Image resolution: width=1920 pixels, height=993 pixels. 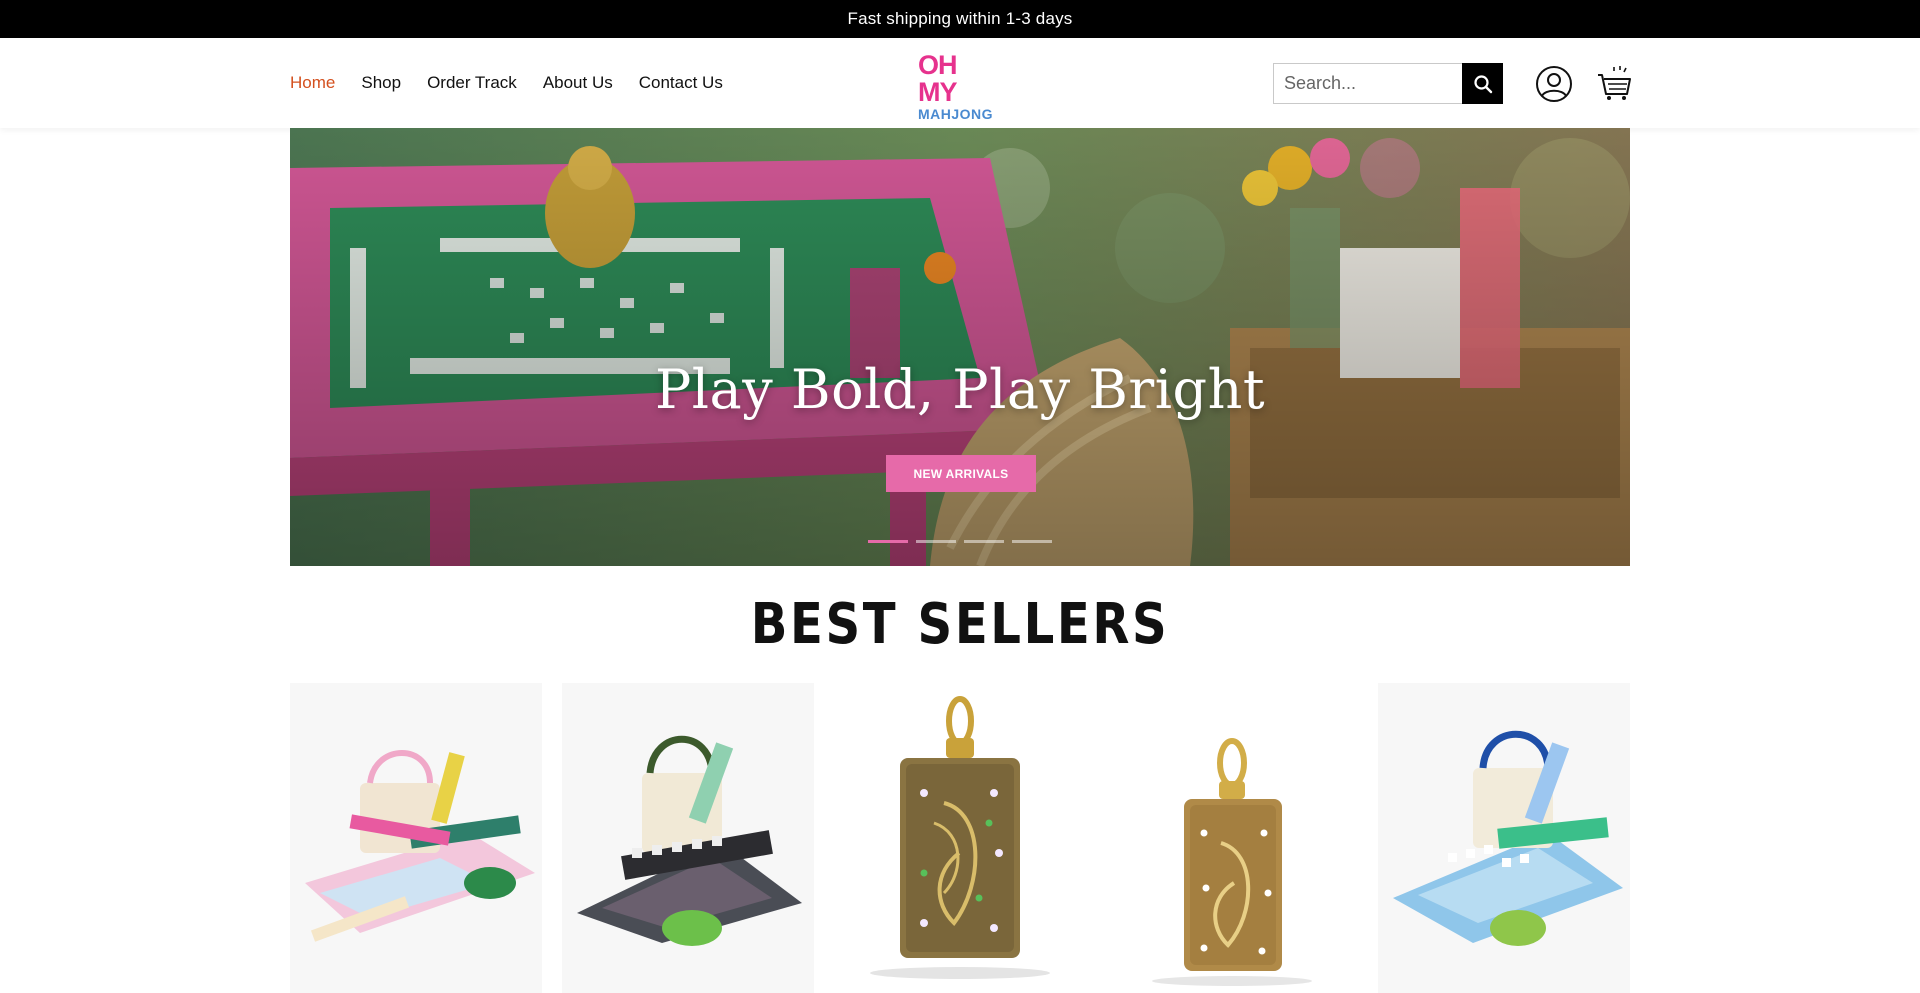 I want to click on best-sellers-title: BEST SELLERS, so click(x=960, y=624).